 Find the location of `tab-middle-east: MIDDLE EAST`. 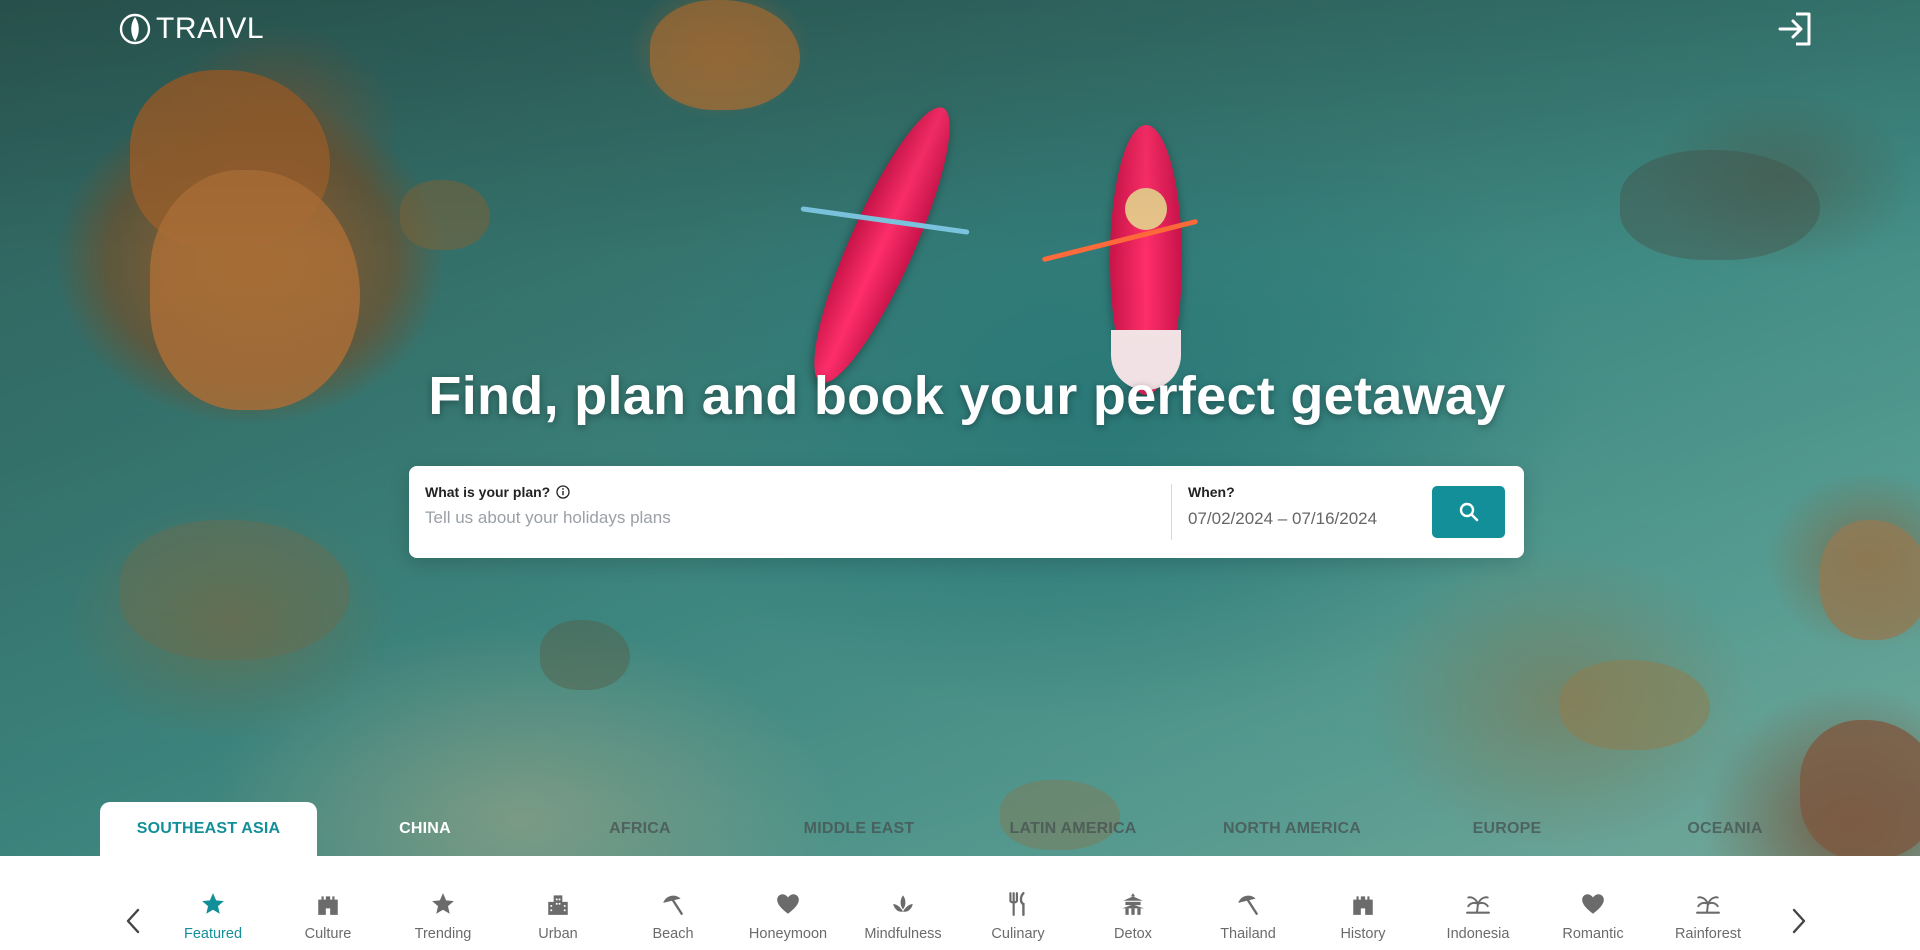

tab-middle-east: MIDDLE EAST is located at coordinates (859, 829).